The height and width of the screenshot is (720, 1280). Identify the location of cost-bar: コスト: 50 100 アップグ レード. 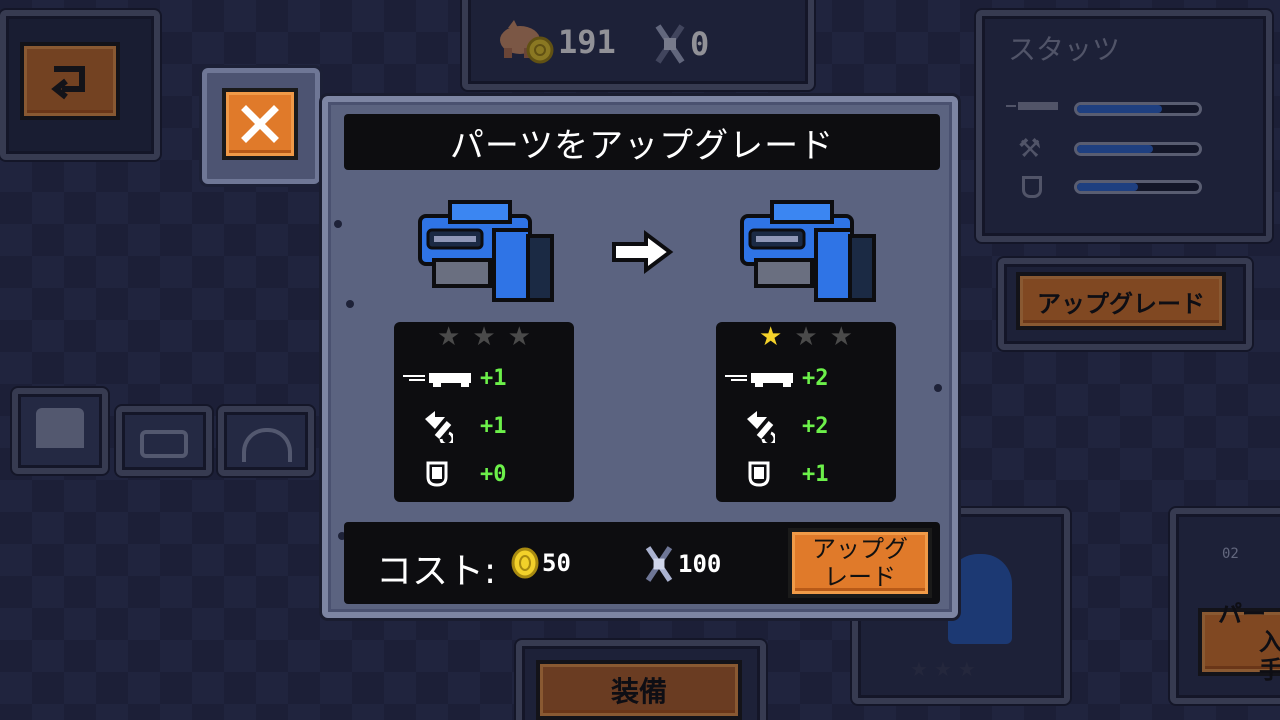
(642, 563).